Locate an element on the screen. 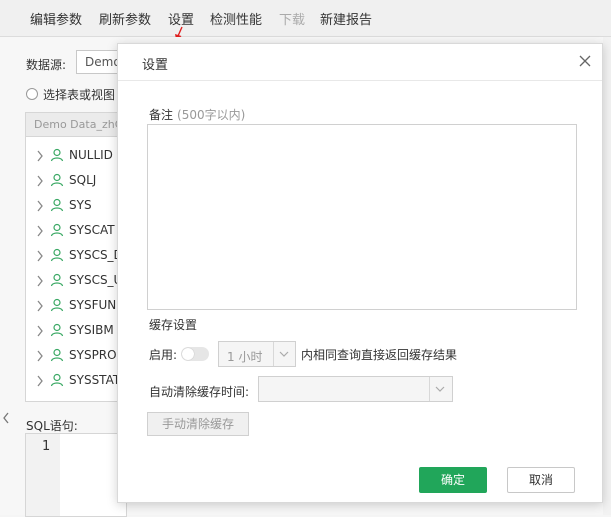 Image resolution: width=611 pixels, height=517 pixels. toolbar: 编辑参数 刷新参数 设置 检测性能 下载 新建报告 is located at coordinates (305, 18).